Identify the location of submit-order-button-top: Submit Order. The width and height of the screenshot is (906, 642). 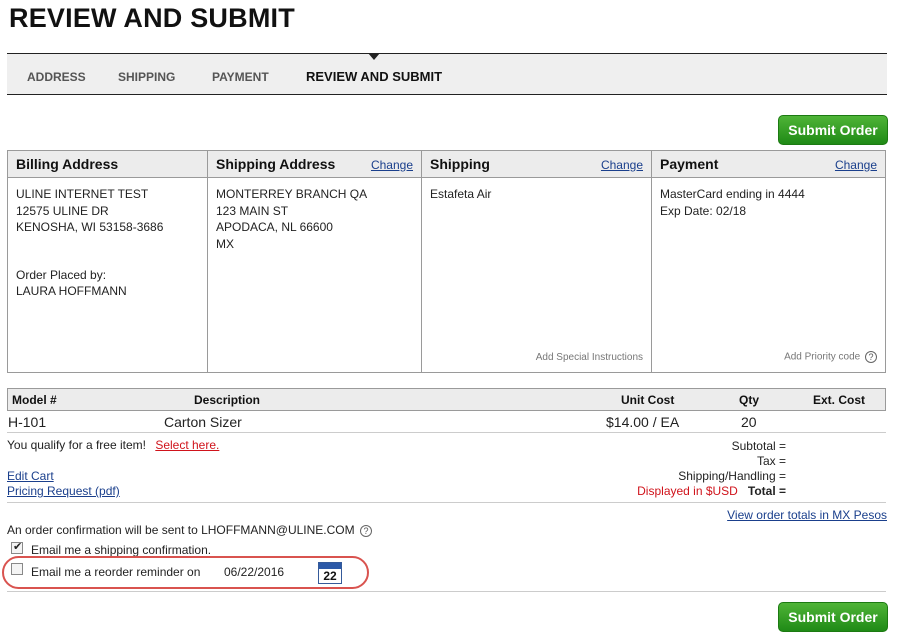
(833, 130).